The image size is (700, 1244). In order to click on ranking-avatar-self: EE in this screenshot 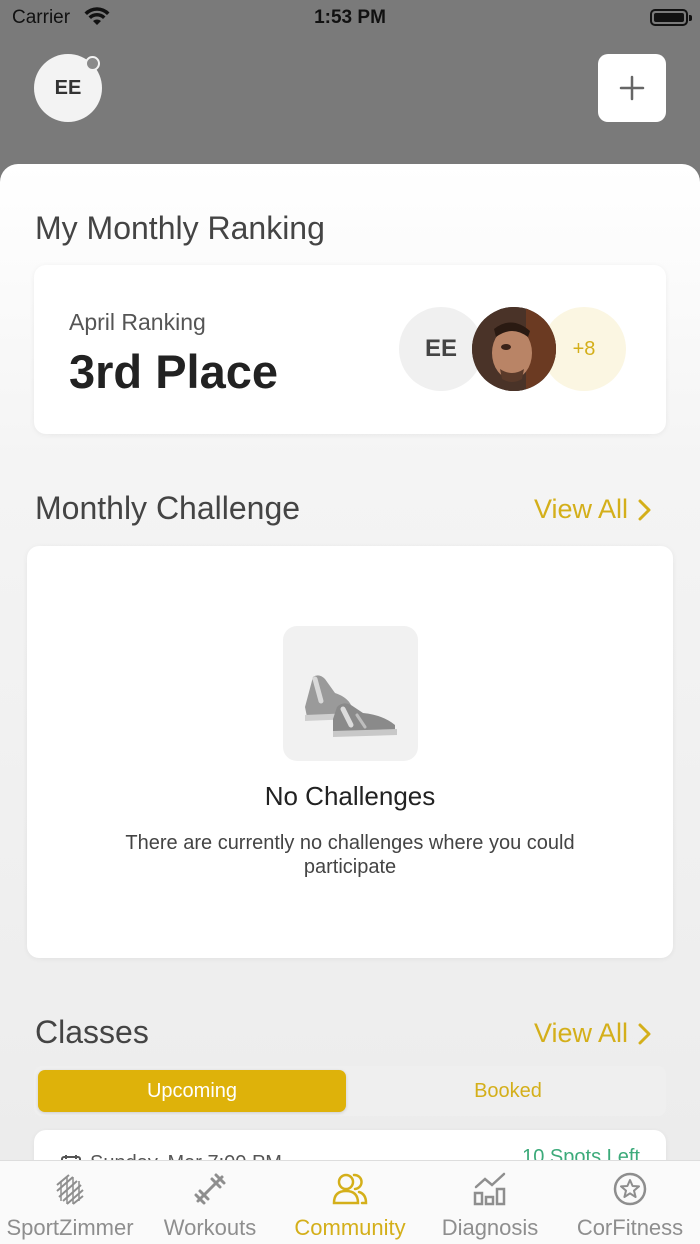, I will do `click(441, 349)`.